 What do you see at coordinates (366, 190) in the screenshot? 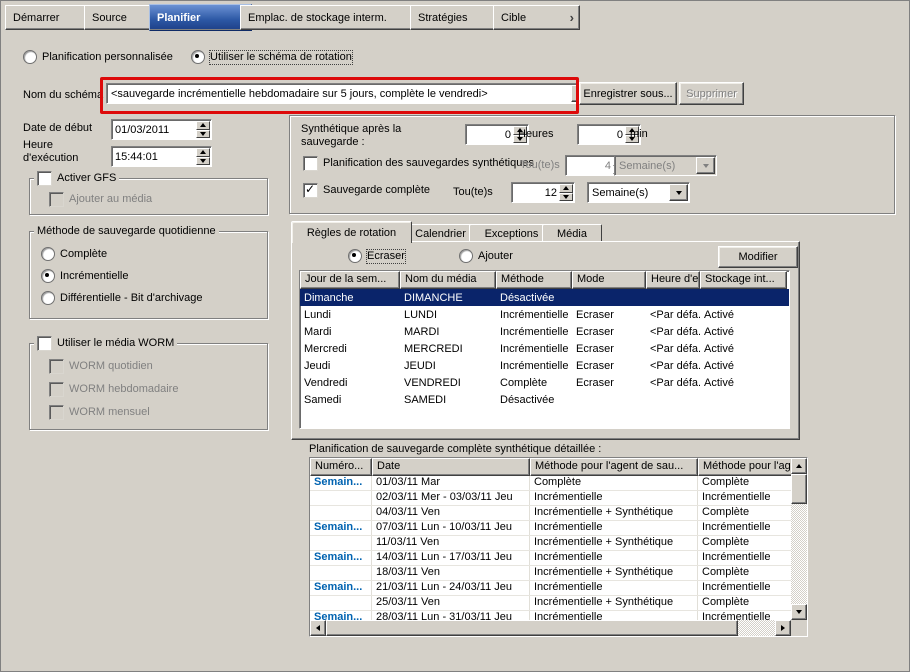
I see `full-backup-option: Sauvegarde complète` at bounding box center [366, 190].